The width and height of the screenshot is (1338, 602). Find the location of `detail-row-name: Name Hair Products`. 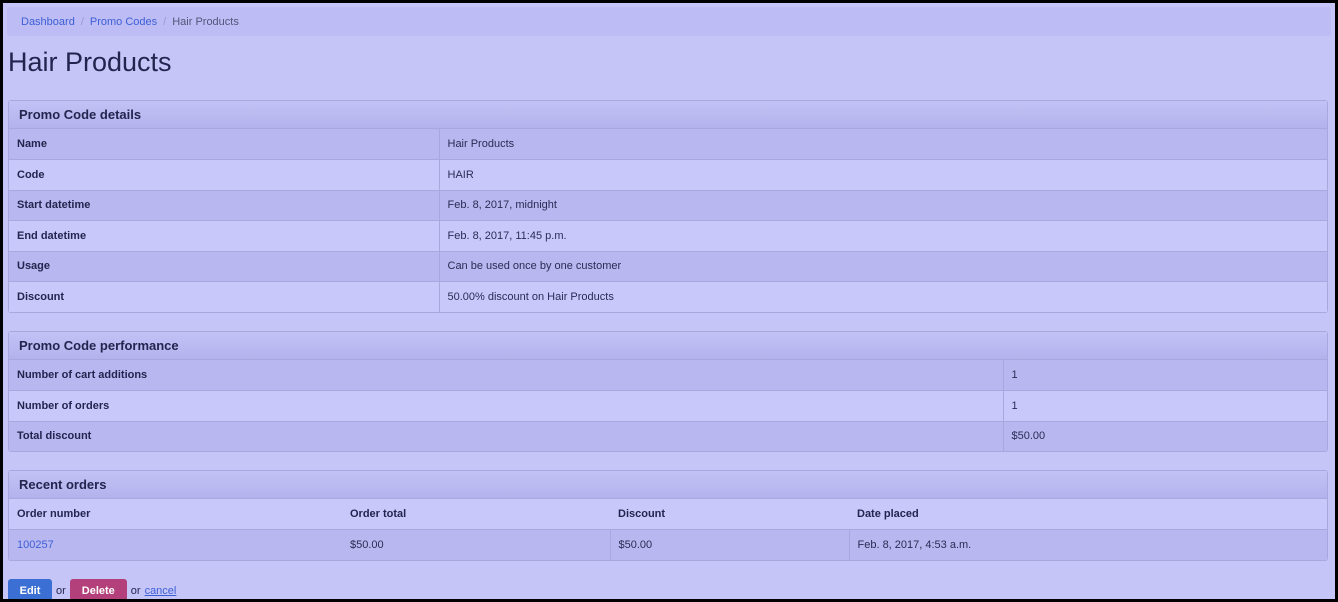

detail-row-name: Name Hair Products is located at coordinates (668, 144).